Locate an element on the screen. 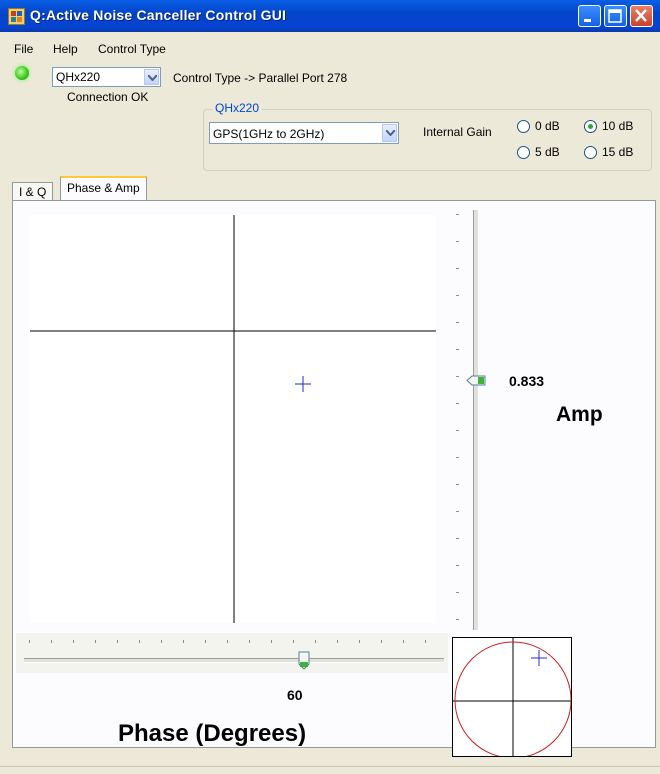 The width and height of the screenshot is (660, 774). gain-radio-5db: 5 dB is located at coordinates (538, 152).